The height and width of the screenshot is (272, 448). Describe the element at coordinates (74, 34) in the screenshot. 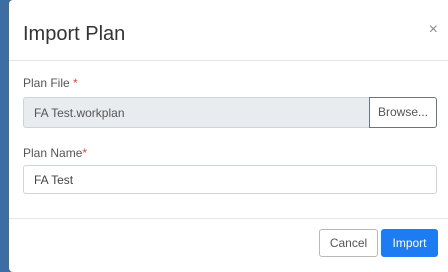

I see `dialog-title: Import Plan` at that location.